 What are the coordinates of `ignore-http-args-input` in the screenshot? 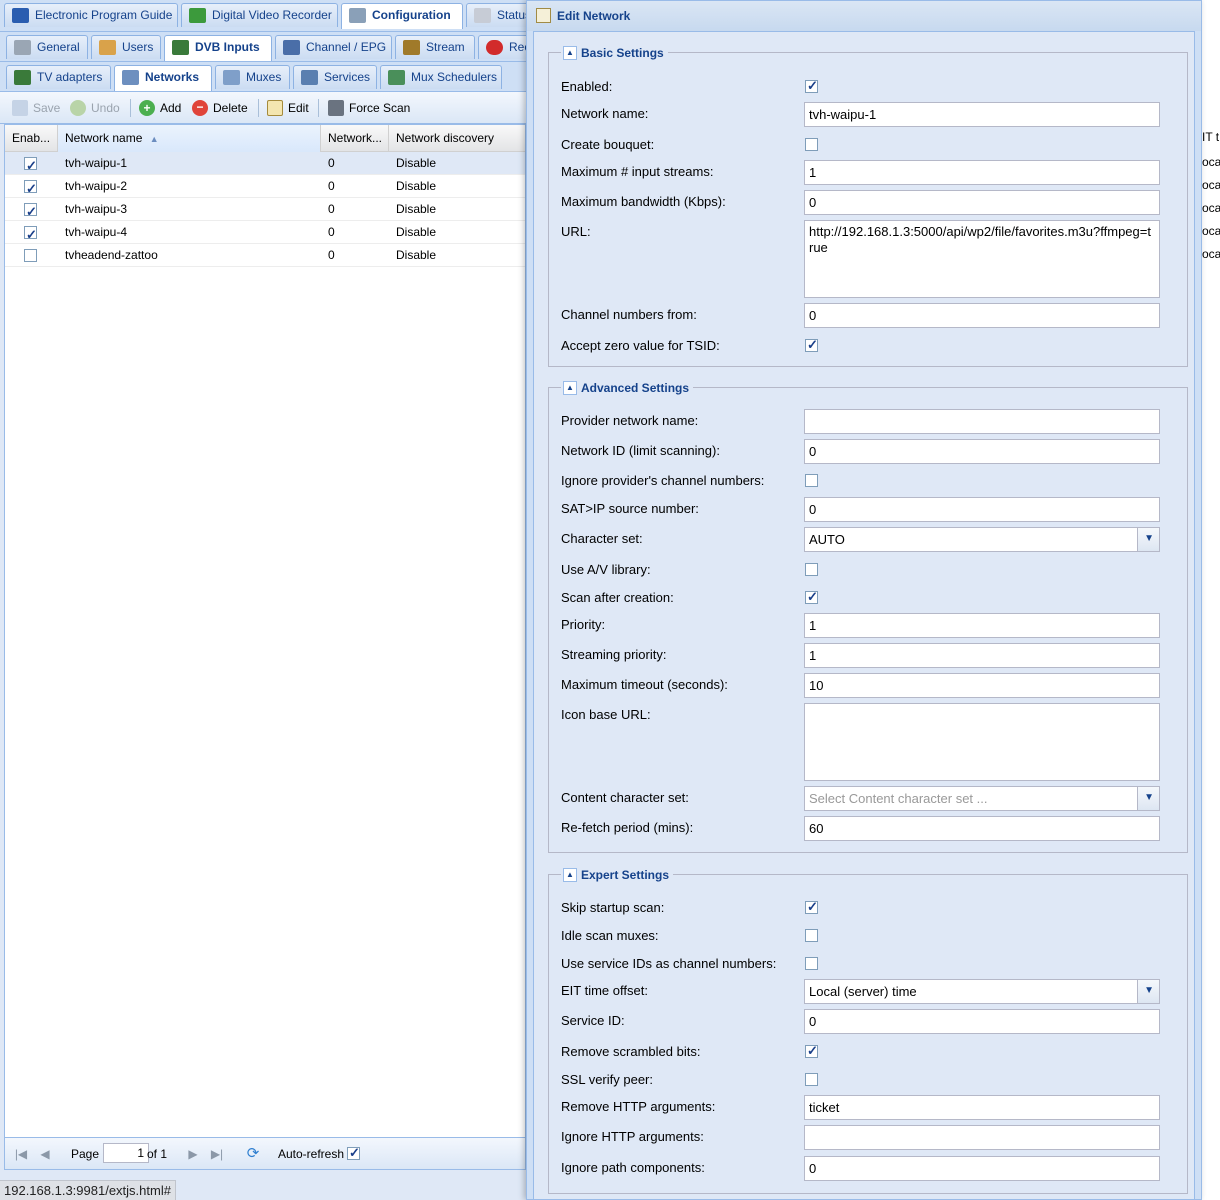 It's located at (982, 1137).